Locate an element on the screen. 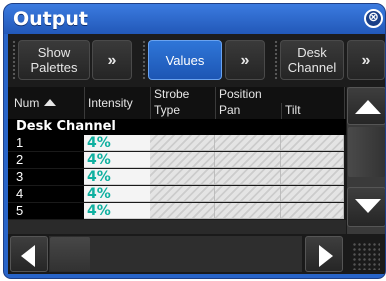  cell-num: 3 is located at coordinates (46, 177).